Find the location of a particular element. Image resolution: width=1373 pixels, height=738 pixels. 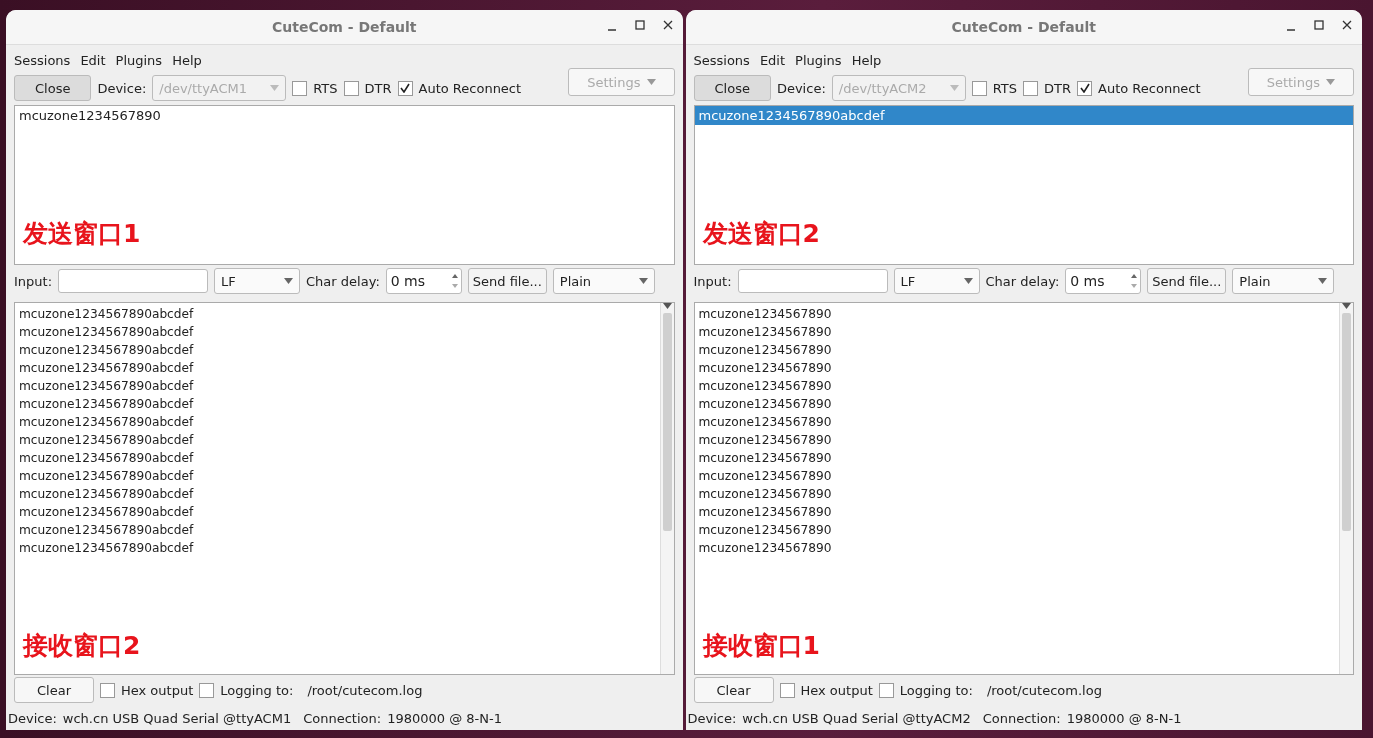

annotation-text: 接收窗口2 is located at coordinates (82, 646).